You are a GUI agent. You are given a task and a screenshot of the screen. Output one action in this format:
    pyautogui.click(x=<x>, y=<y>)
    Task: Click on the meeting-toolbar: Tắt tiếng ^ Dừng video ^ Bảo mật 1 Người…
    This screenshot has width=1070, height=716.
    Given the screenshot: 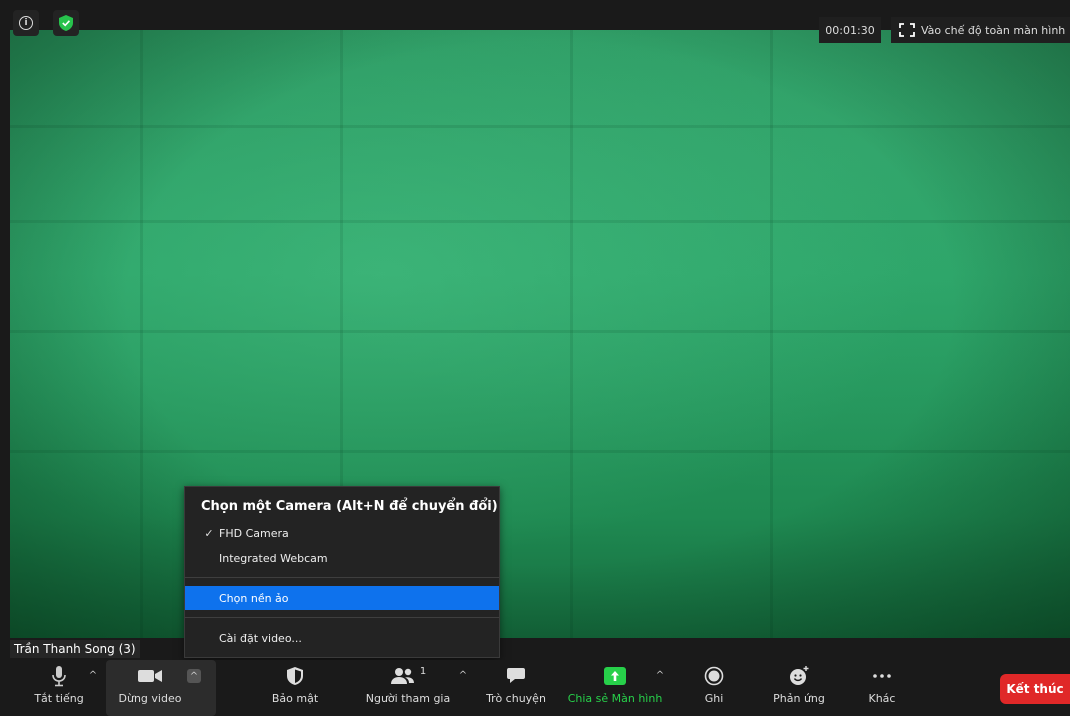 What is the action you would take?
    pyautogui.click(x=535, y=688)
    